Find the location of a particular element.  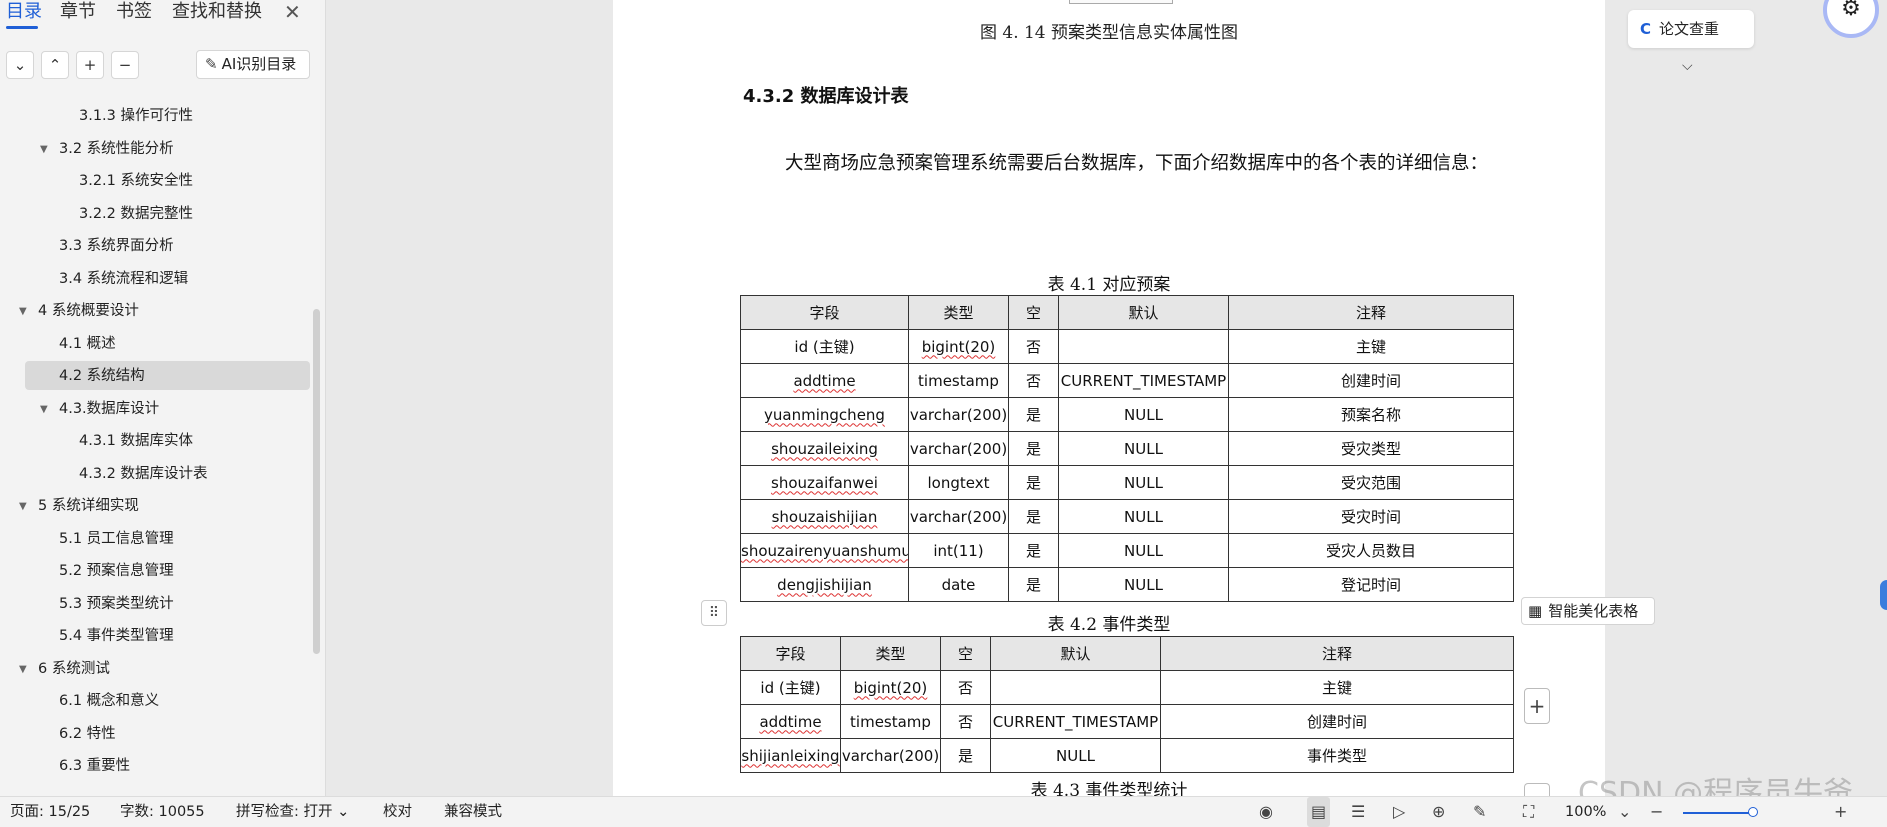

zoom-in-button: + is located at coordinates (1840, 812).